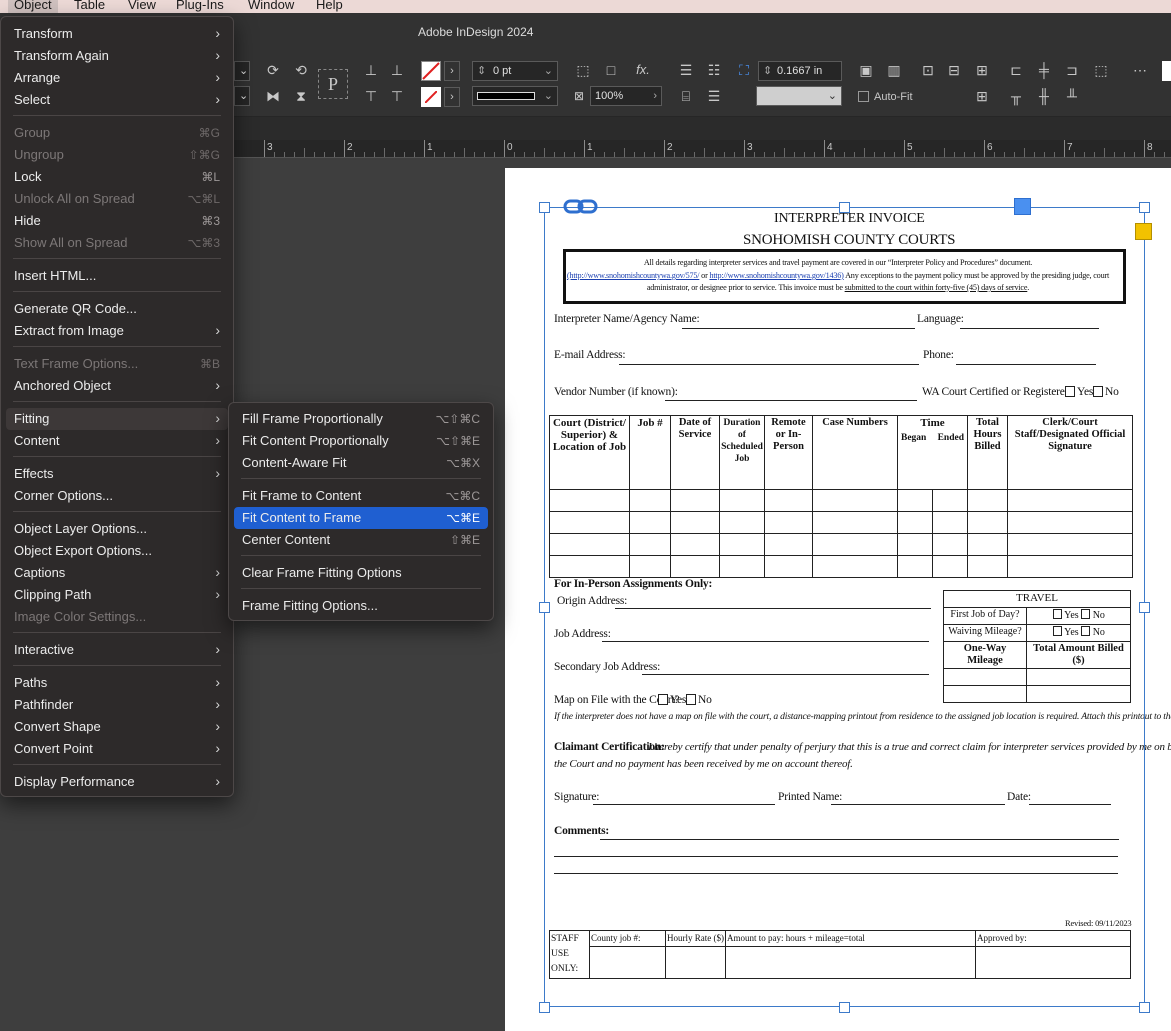  Describe the element at coordinates (117, 221) in the screenshot. I see `menu-item-hide: Hide ⌘3` at that location.